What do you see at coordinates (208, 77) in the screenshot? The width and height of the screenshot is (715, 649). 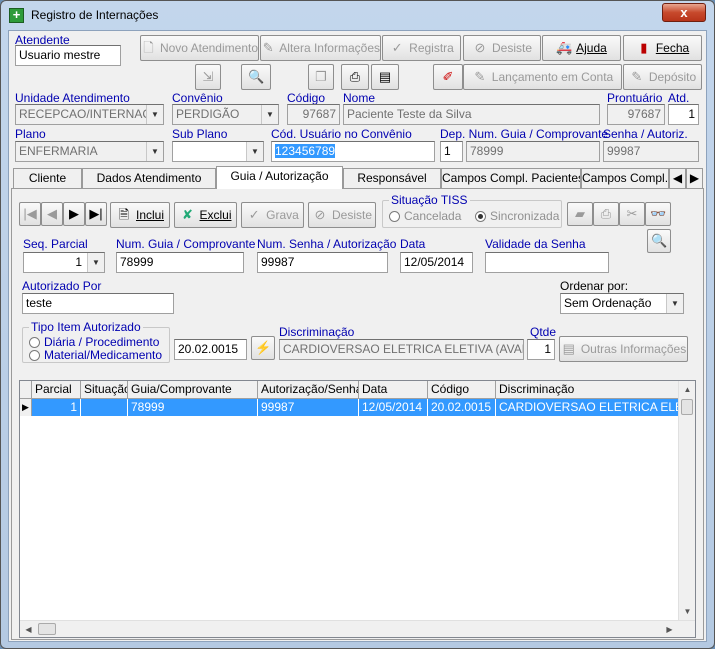 I see `import-button: ⇲` at bounding box center [208, 77].